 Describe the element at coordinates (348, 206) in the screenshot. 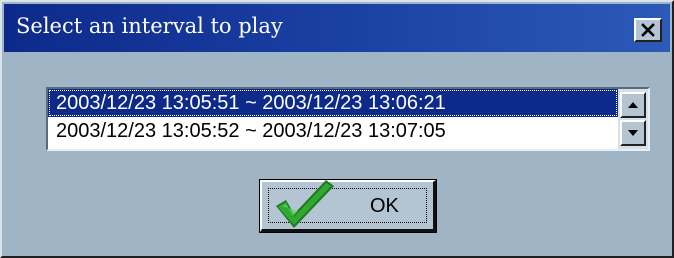

I see `ok-button: OK` at that location.